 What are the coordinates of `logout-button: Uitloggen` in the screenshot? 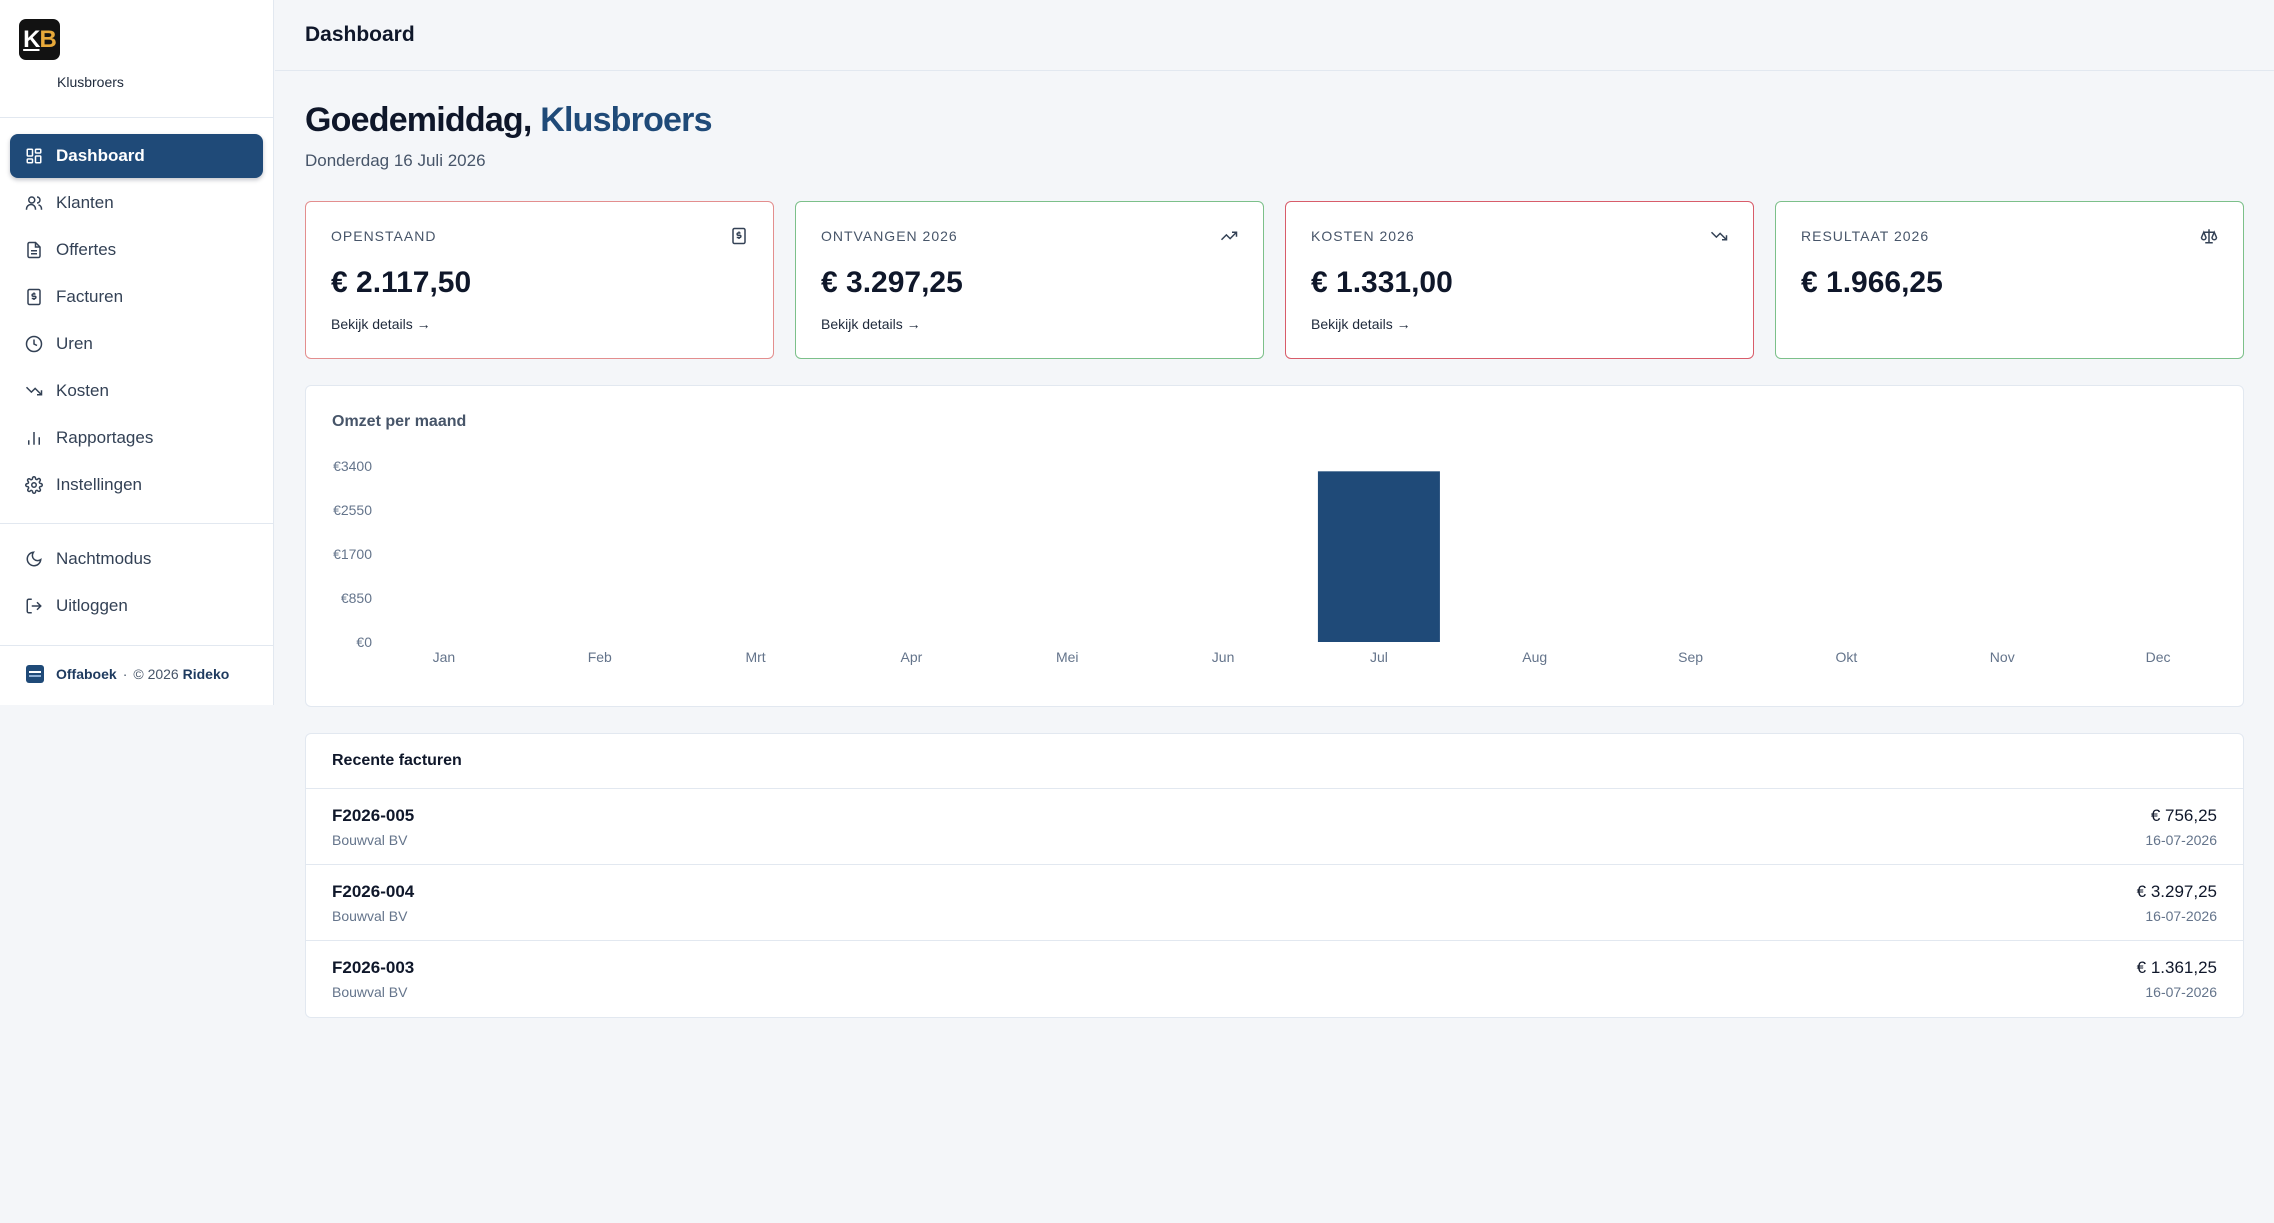 It's located at (136, 606).